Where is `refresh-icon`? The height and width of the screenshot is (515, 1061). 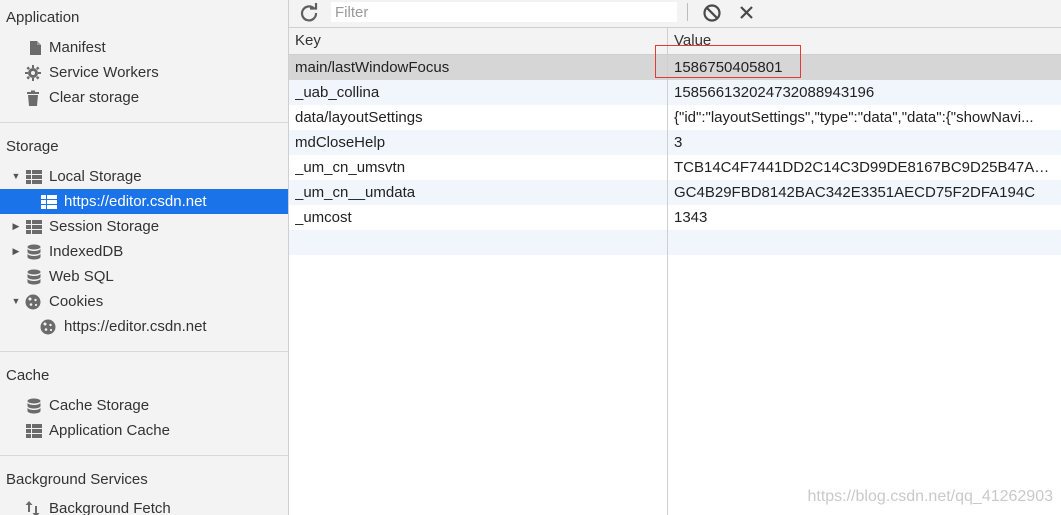
refresh-icon is located at coordinates (309, 13).